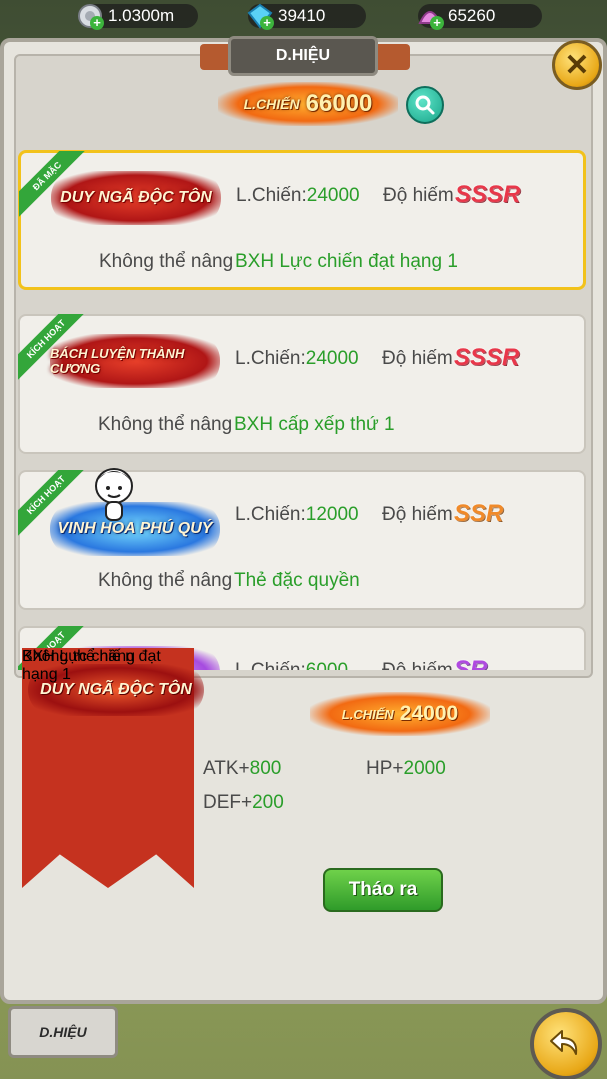 This screenshot has height=1079, width=607. I want to click on power-text: L.Chiến:12000, so click(297, 514).